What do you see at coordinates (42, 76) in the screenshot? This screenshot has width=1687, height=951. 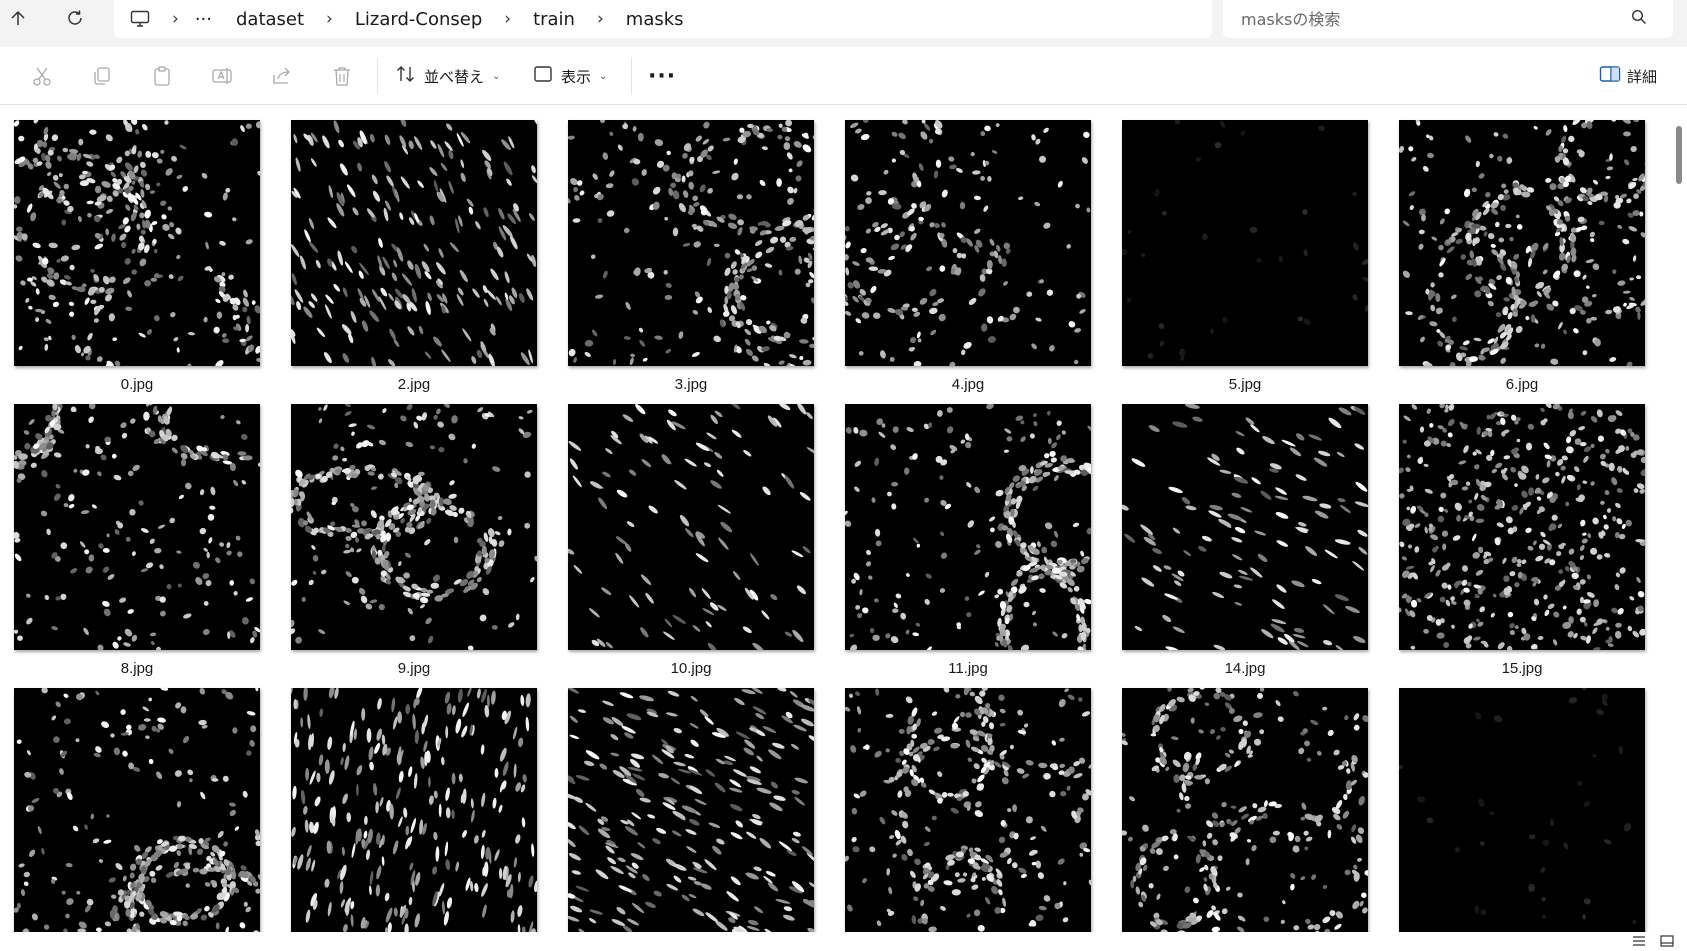 I see `scissors-icon` at bounding box center [42, 76].